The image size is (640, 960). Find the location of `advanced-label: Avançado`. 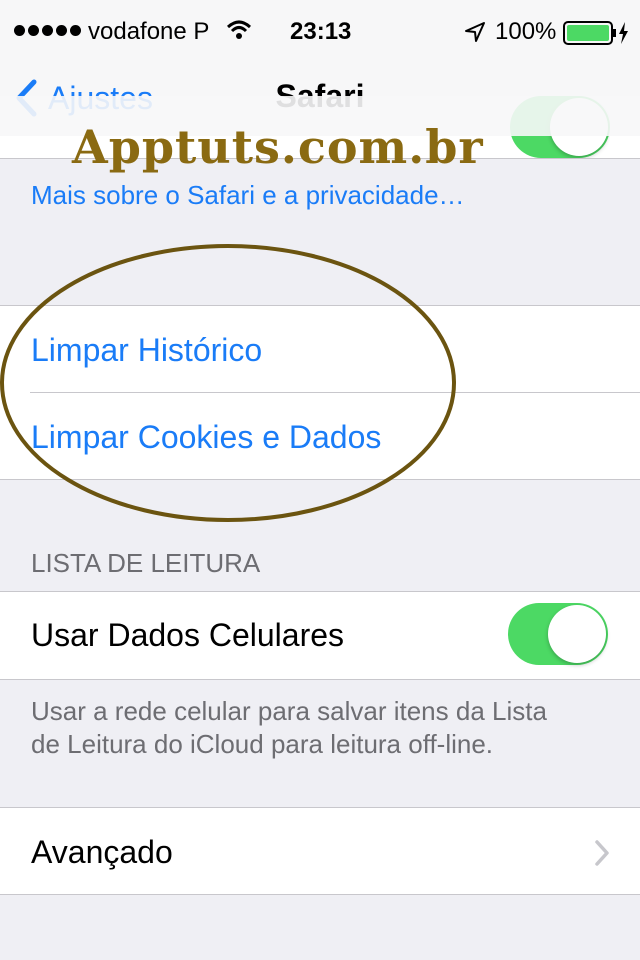

advanced-label: Avançado is located at coordinates (102, 852).